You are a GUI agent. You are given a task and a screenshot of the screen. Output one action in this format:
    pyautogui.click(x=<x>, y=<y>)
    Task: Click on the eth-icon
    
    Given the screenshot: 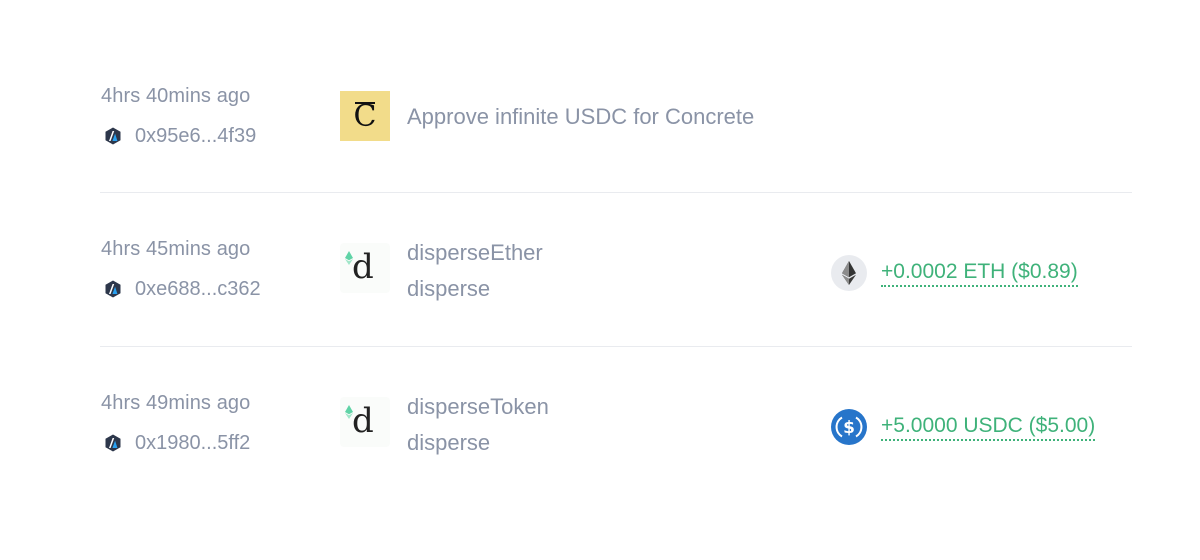 What is the action you would take?
    pyautogui.click(x=849, y=273)
    